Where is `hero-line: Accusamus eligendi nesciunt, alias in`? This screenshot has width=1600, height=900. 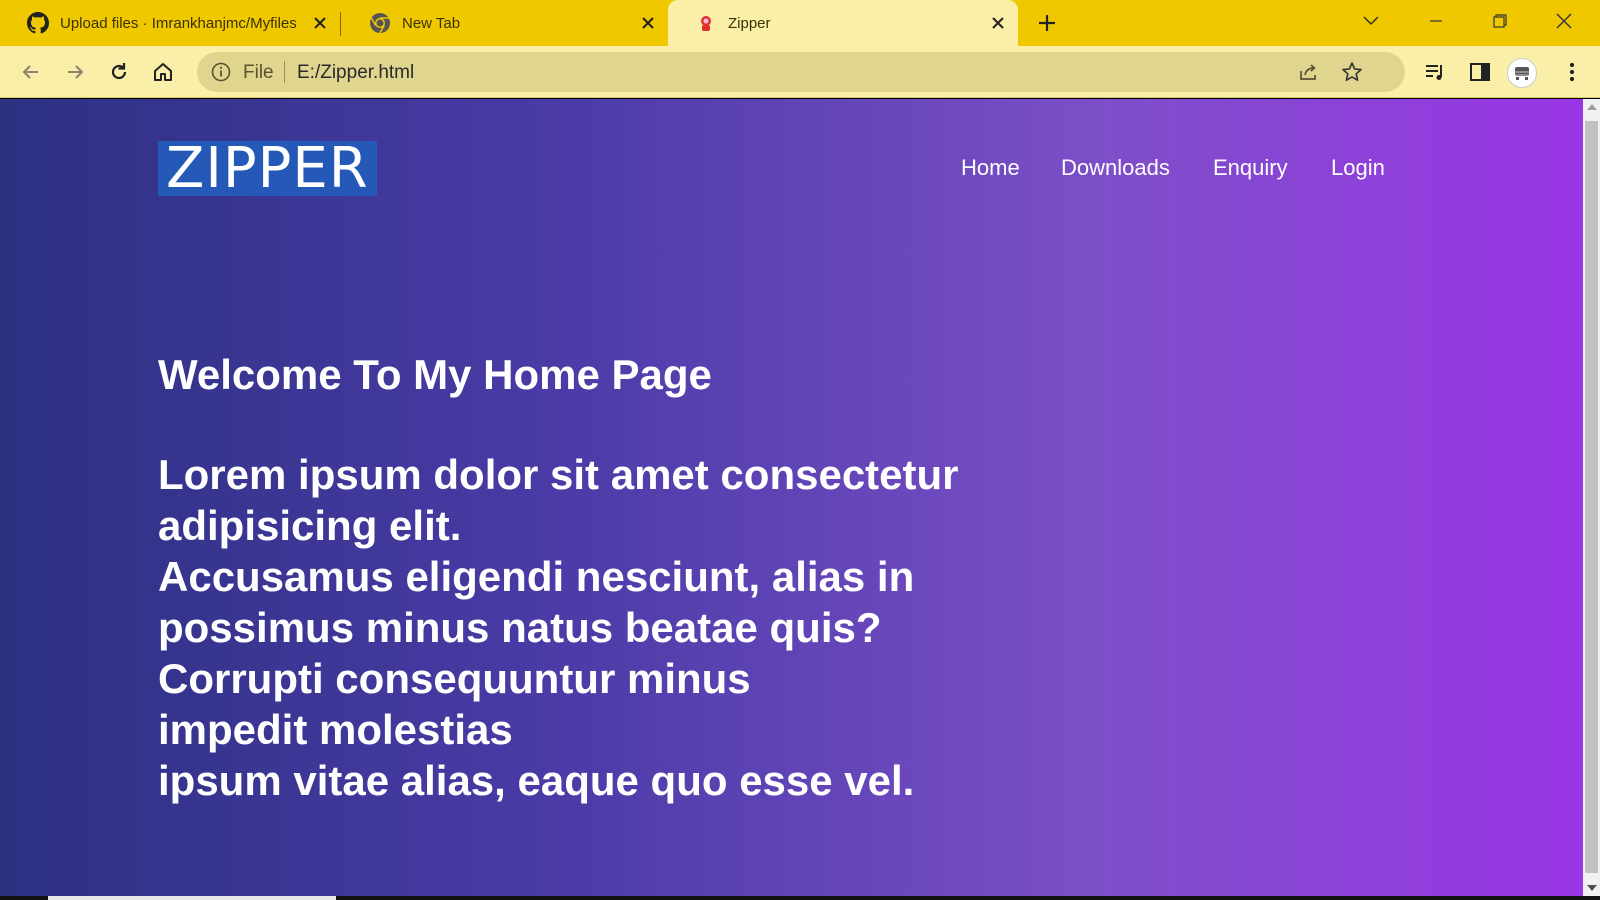 hero-line: Accusamus eligendi nesciunt, alias in is located at coordinates (536, 576).